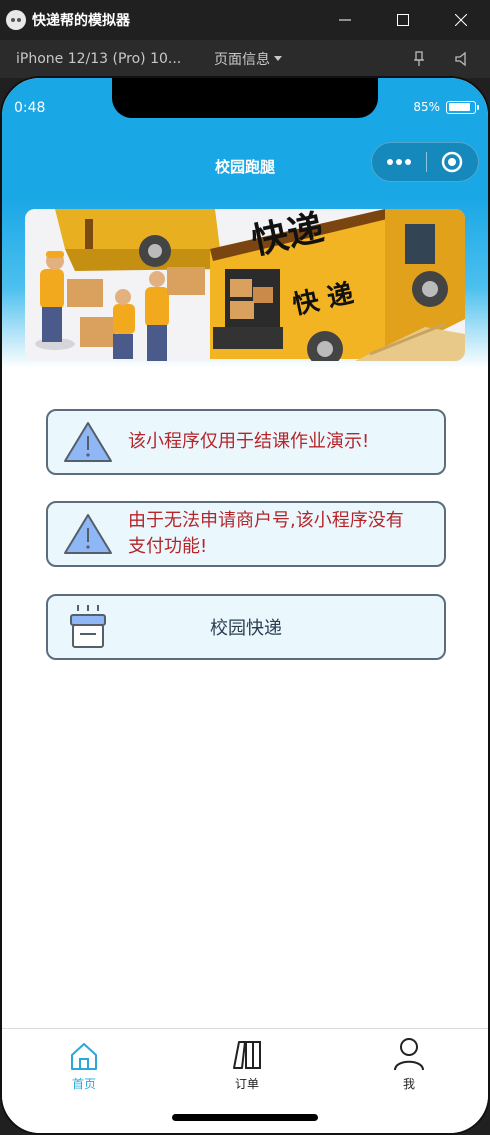 The image size is (490, 1135). Describe the element at coordinates (462, 107) in the screenshot. I see `battery-icon` at that location.